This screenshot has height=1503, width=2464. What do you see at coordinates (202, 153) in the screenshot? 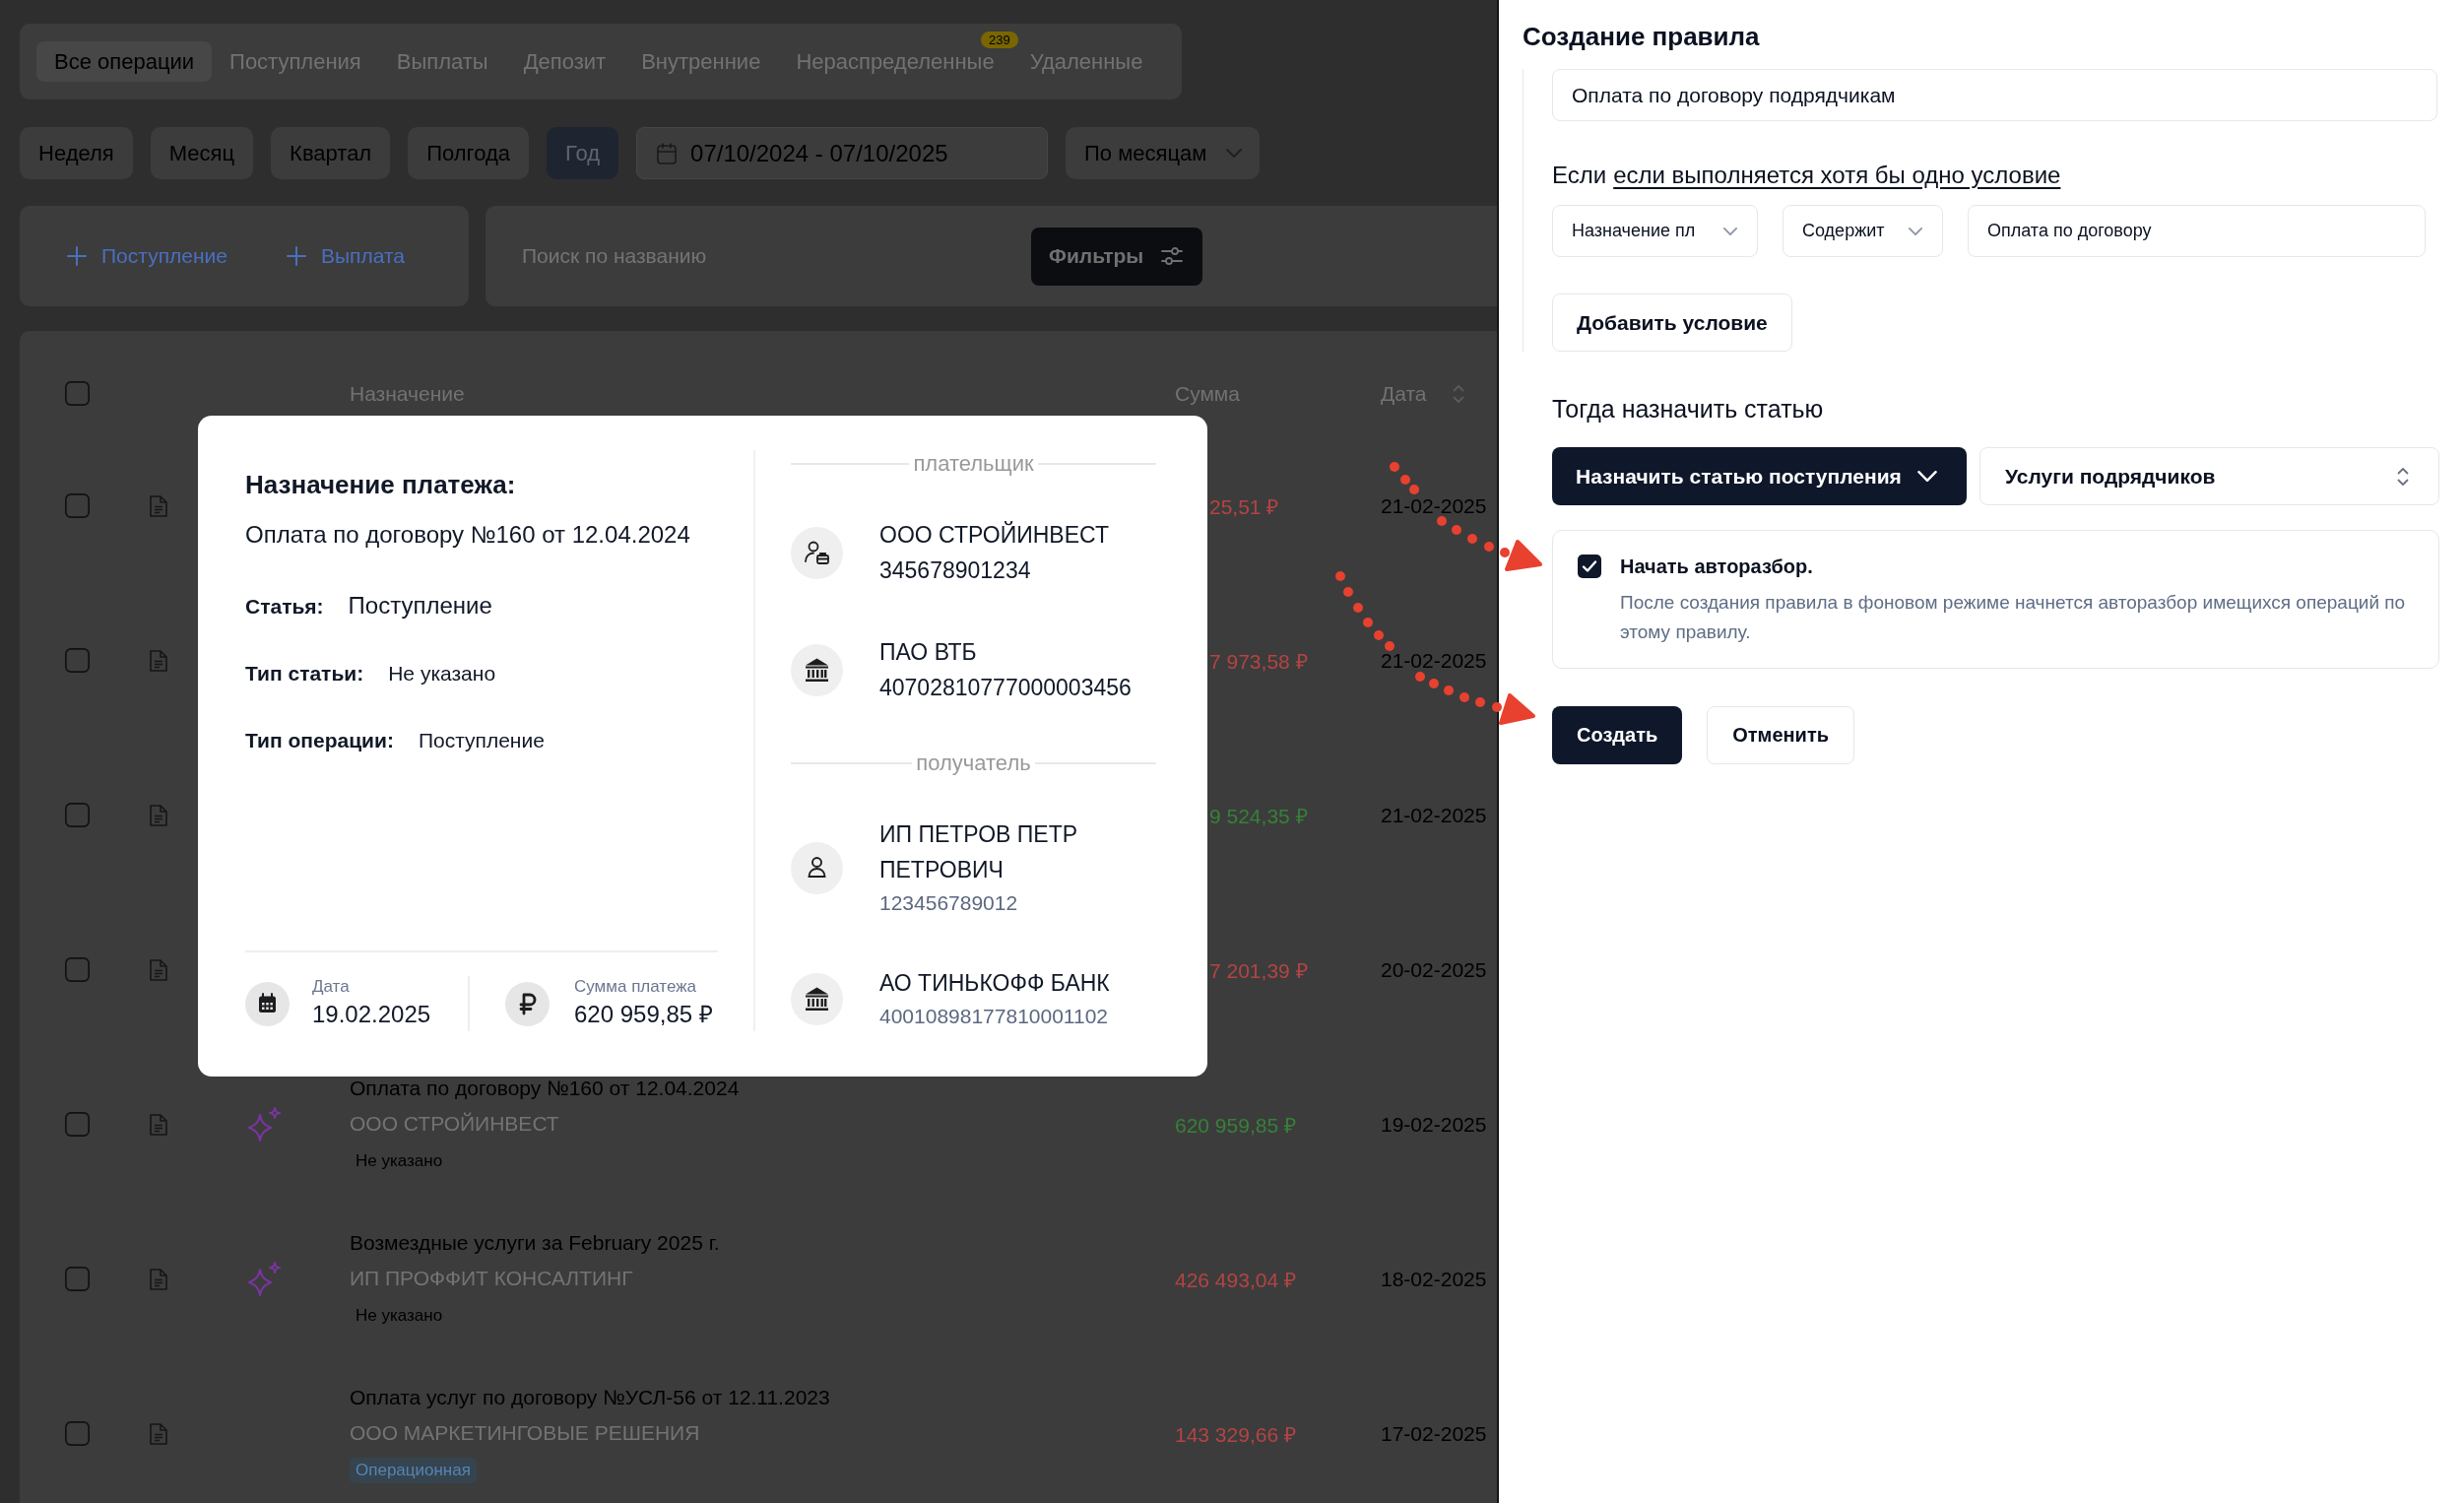
I see `period-button: Месяц` at bounding box center [202, 153].